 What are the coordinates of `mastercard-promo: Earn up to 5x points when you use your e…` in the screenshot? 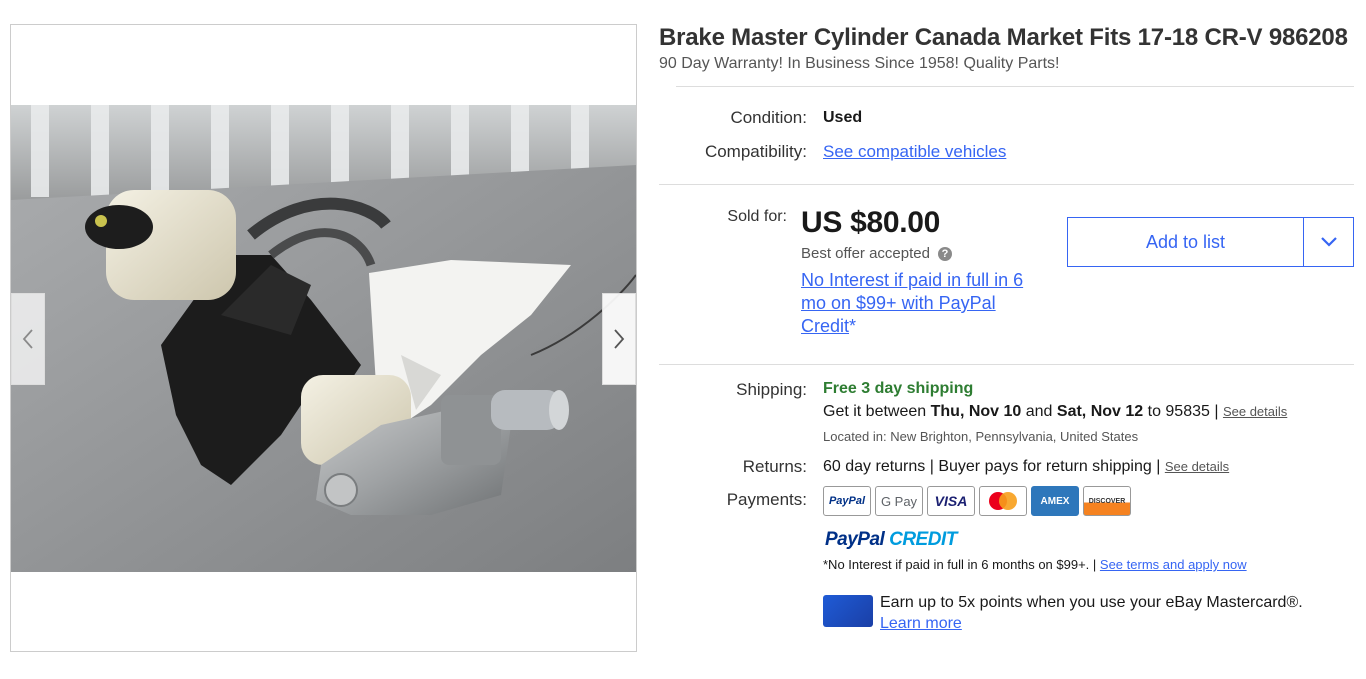 It's located at (1091, 613).